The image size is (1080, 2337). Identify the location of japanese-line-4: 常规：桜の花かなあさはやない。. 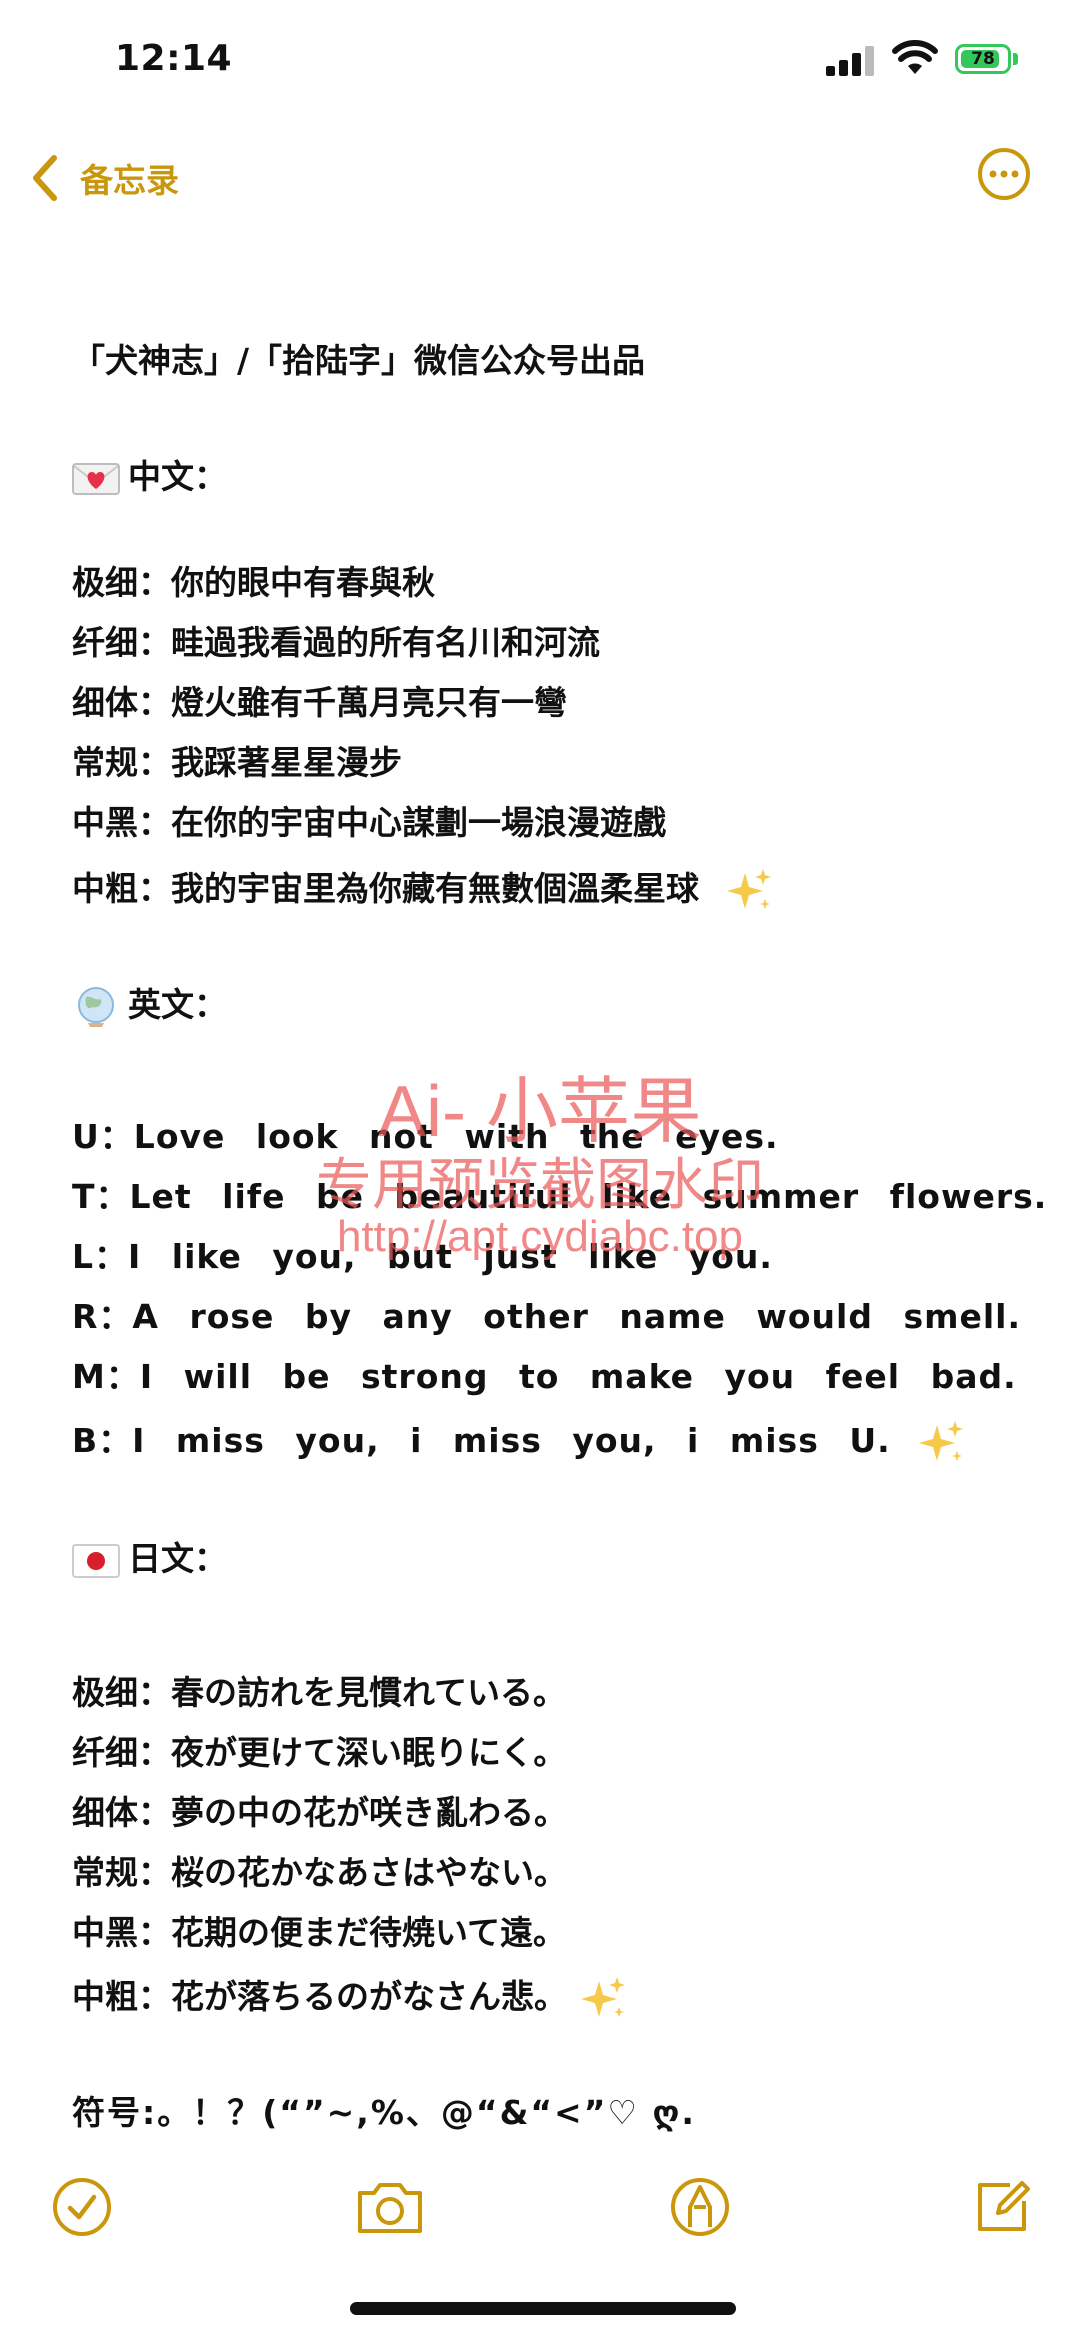
(319, 1872).